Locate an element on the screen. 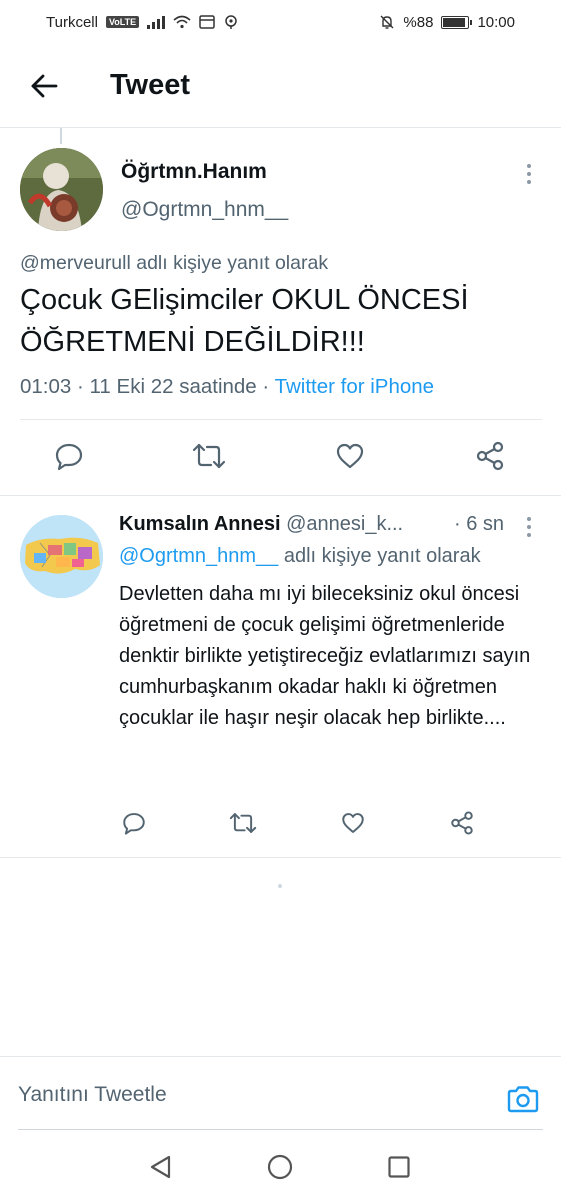  volte-badge: VoLTE is located at coordinates (122, 22).